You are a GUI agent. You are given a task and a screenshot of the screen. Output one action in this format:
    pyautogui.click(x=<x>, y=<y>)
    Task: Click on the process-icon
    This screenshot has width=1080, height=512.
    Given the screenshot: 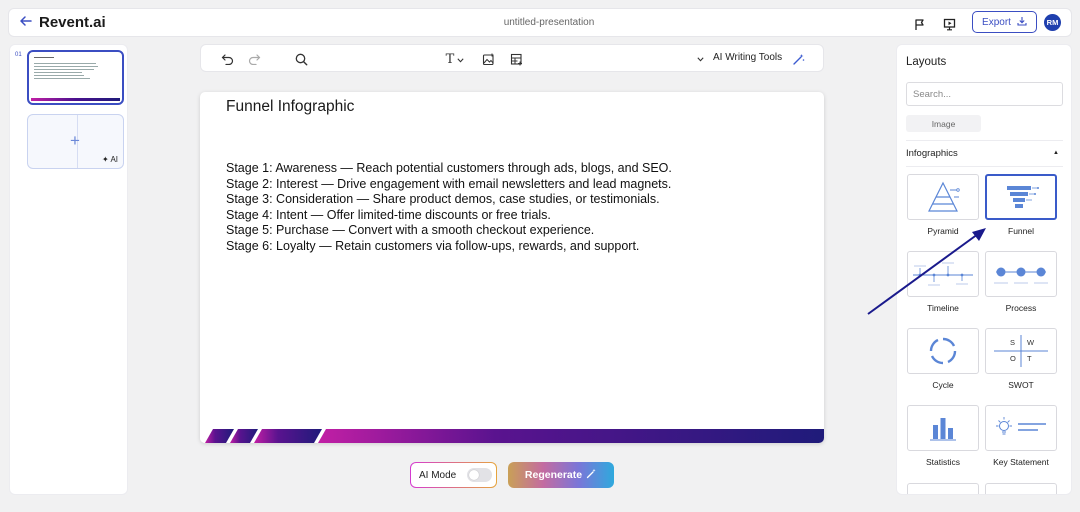 What is the action you would take?
    pyautogui.click(x=1021, y=275)
    